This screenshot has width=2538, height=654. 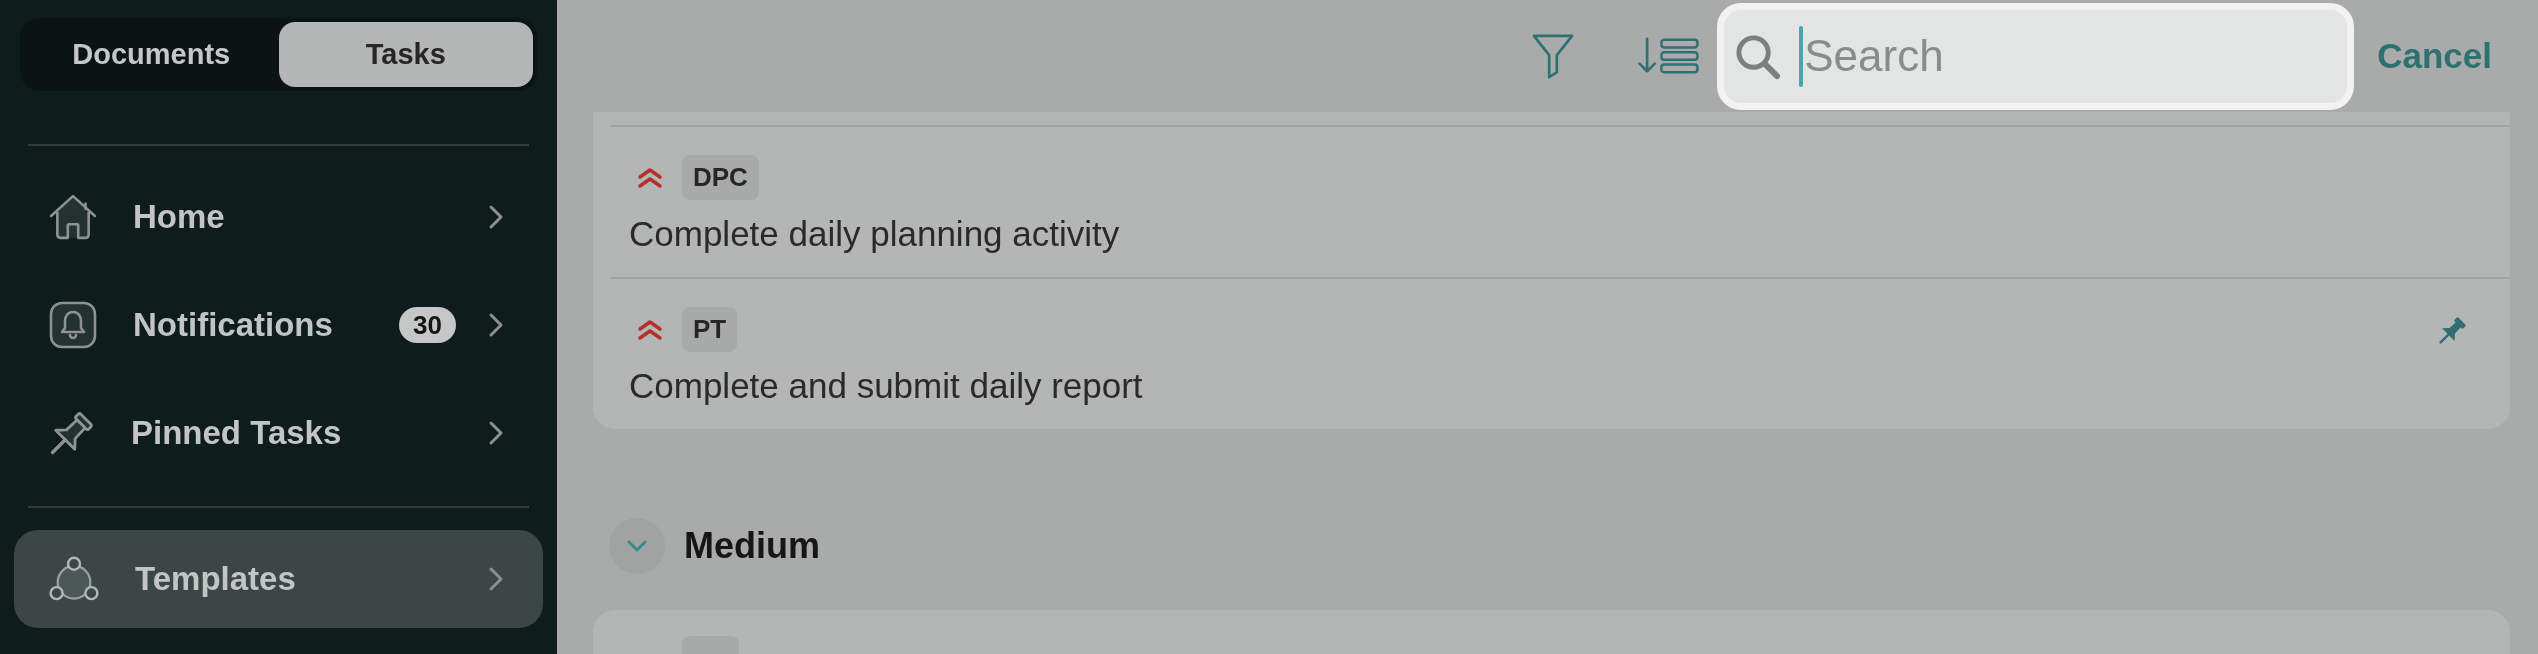 I want to click on nav-link: Notifications, so click(x=191, y=325).